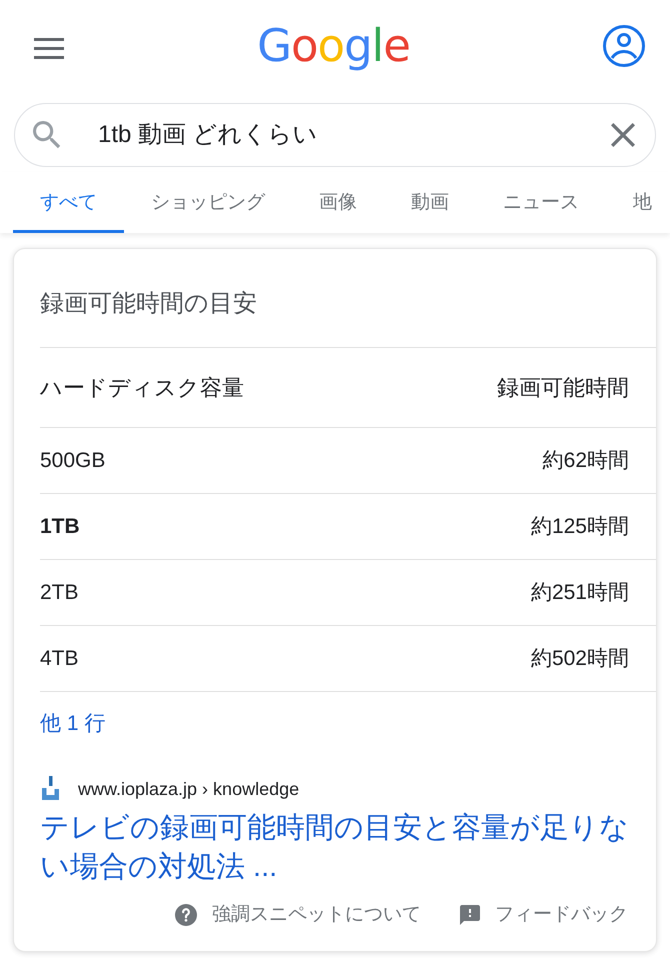 The width and height of the screenshot is (670, 960). What do you see at coordinates (563, 388) in the screenshot?
I see `table-header-cell-text: 録画可能時間` at bounding box center [563, 388].